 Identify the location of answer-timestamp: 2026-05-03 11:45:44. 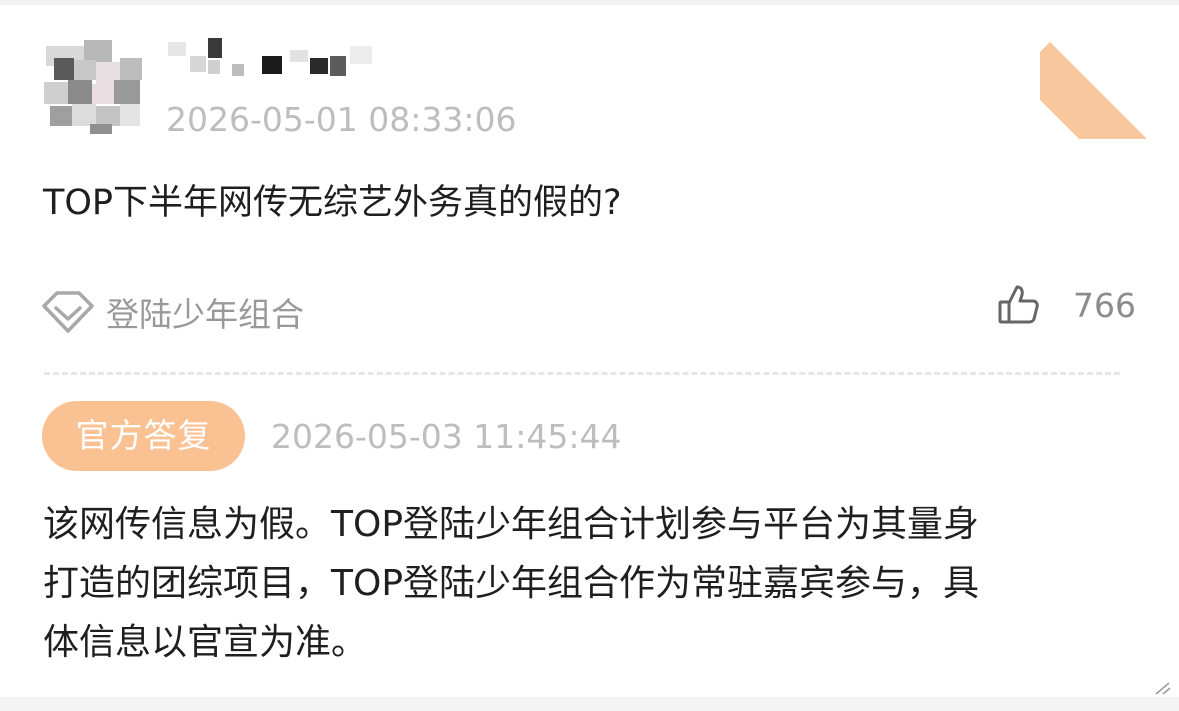
(446, 436).